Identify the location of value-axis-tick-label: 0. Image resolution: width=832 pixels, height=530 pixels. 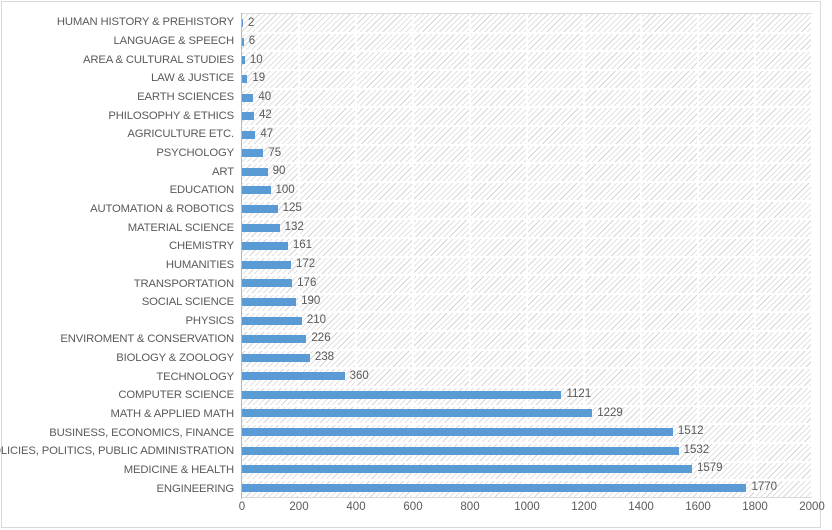
(242, 507).